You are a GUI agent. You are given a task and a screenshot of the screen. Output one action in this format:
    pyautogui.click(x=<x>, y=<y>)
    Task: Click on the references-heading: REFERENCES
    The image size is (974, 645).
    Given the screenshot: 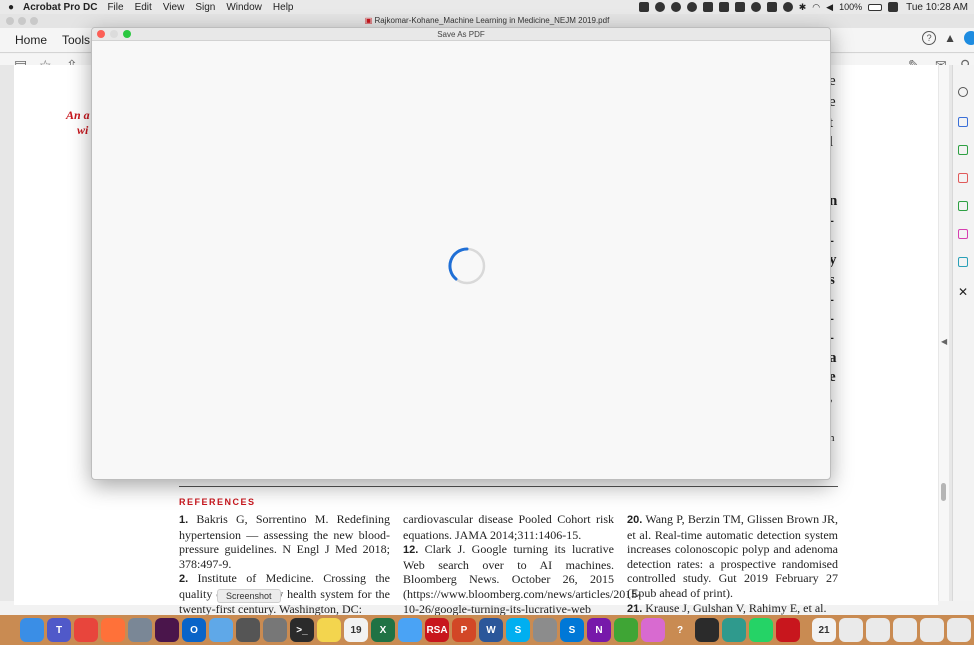 What is the action you would take?
    pyautogui.click(x=217, y=502)
    